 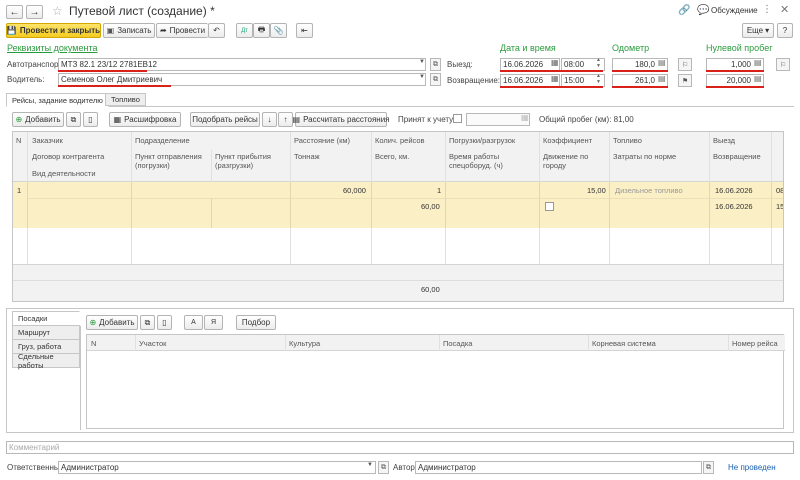 What do you see at coordinates (18, 140) in the screenshot?
I see `col-n-header: N` at bounding box center [18, 140].